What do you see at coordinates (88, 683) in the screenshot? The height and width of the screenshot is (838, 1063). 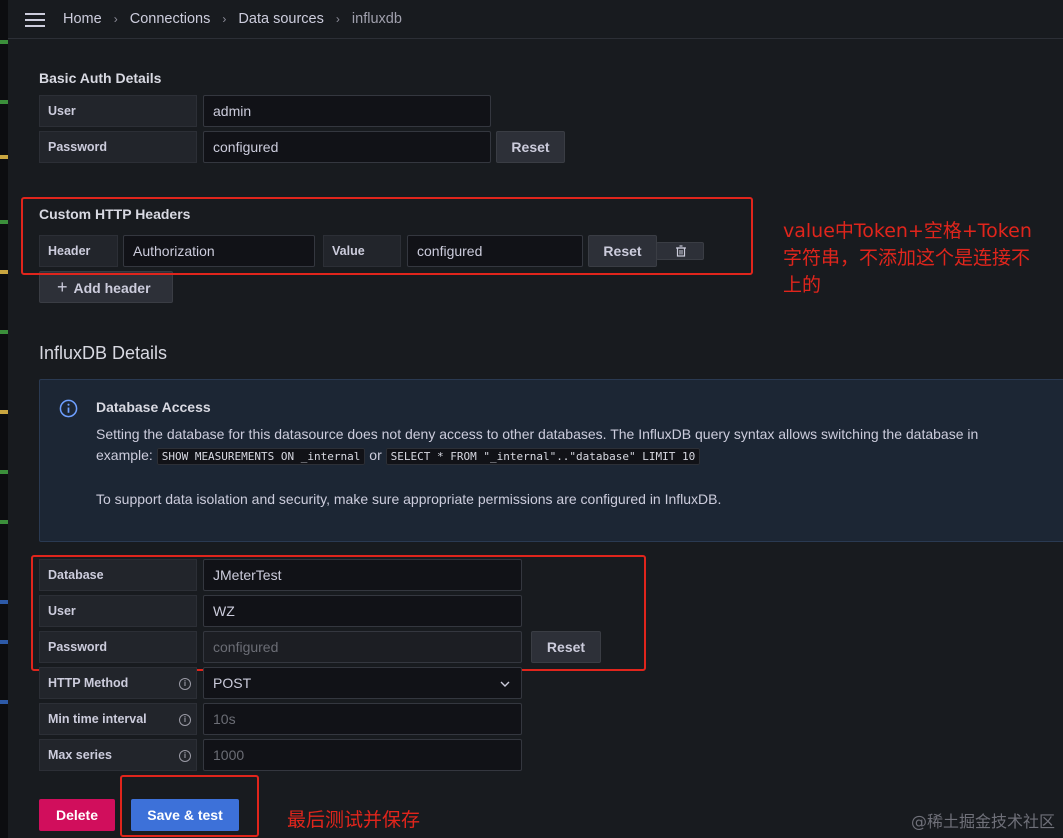 I see `http-method-label-text: HTTP Method` at bounding box center [88, 683].